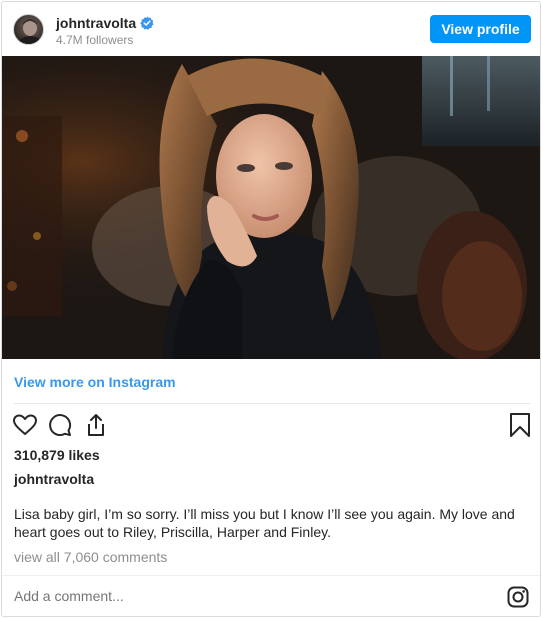  I want to click on post-header: johntravolta 4.7M followers View profile, so click(271, 29).